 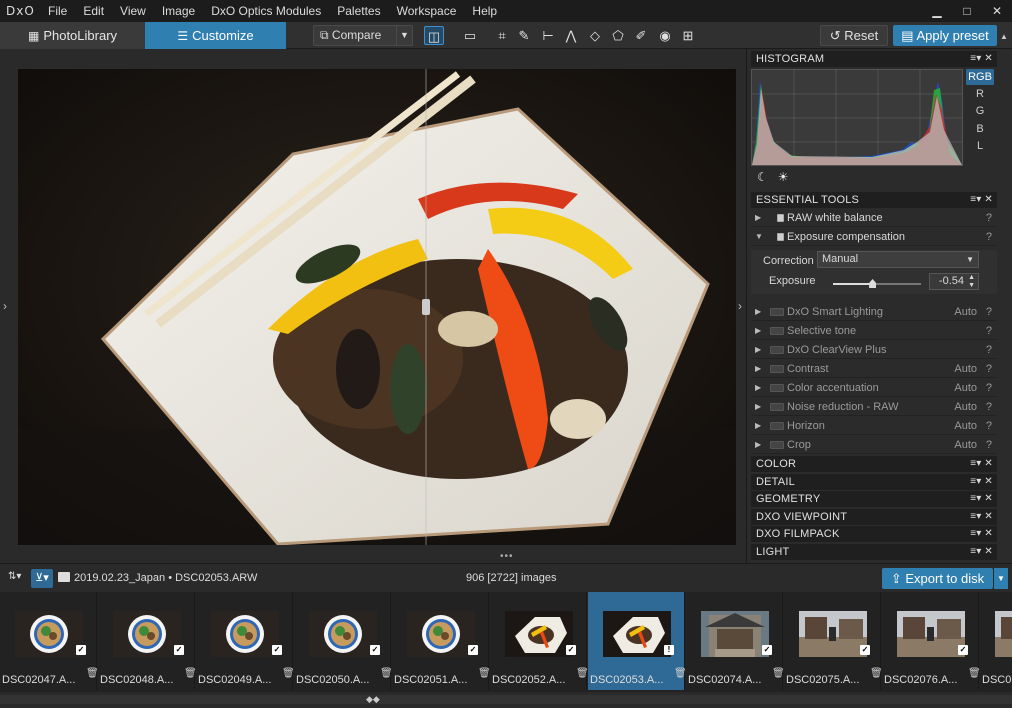 I want to click on menu-edit: Edit, so click(x=93, y=11).